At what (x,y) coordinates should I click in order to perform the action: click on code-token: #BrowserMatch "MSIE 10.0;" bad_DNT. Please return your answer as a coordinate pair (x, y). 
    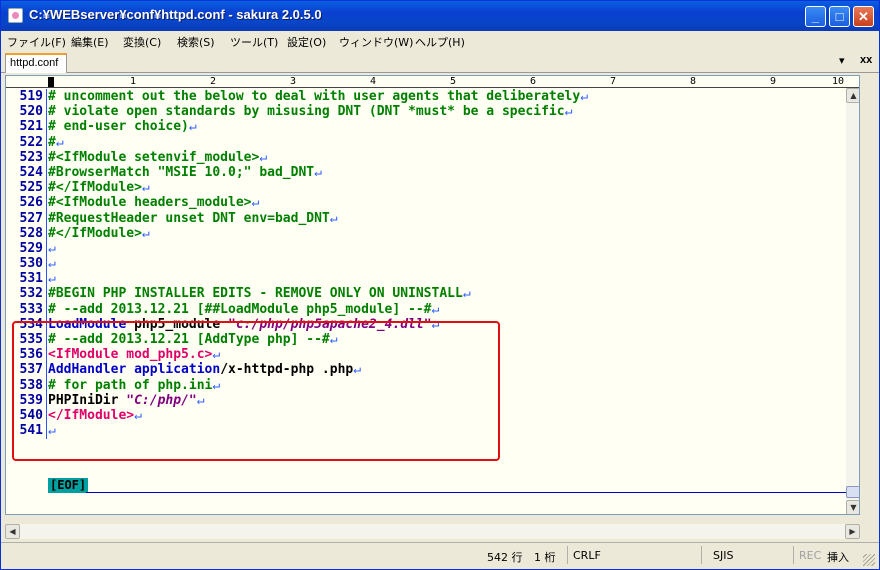
    Looking at the image, I should click on (181, 172).